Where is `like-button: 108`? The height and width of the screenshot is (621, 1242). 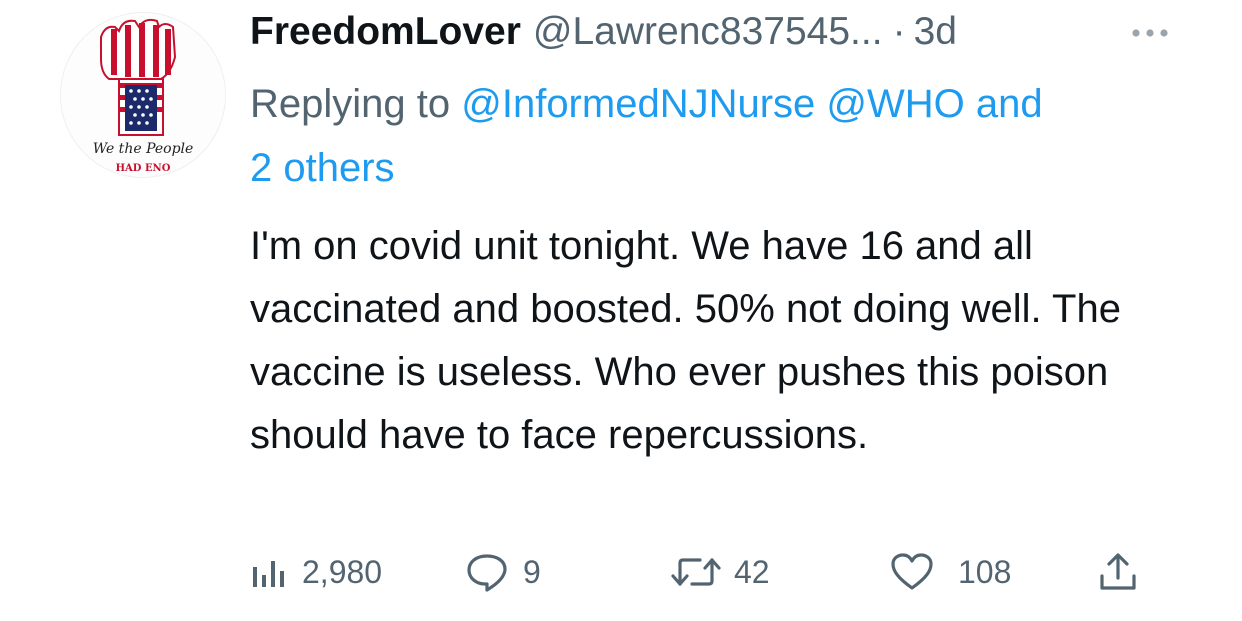
like-button: 108 is located at coordinates (950, 572).